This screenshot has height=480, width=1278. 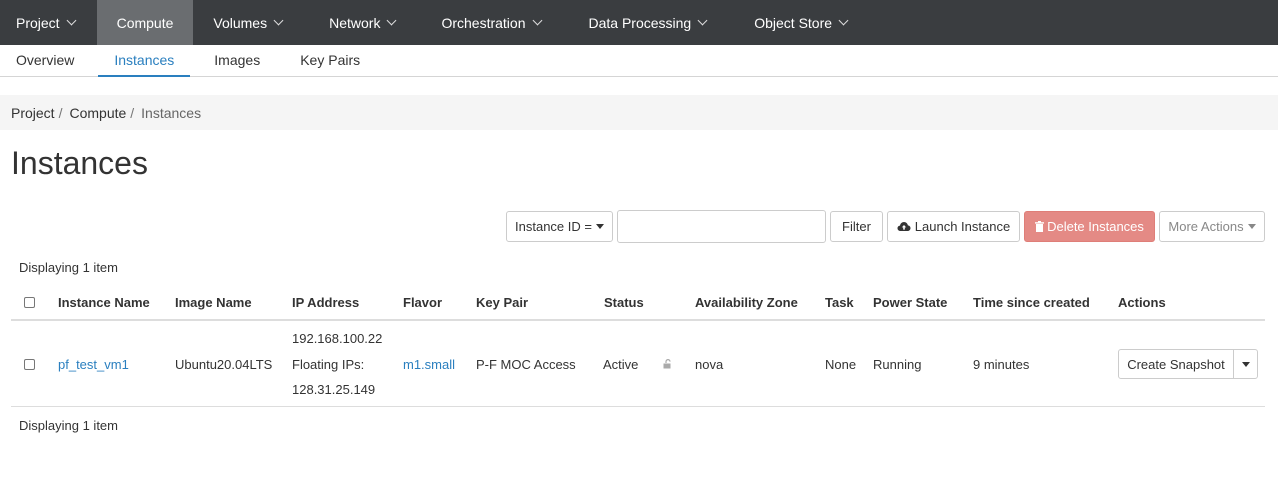 I want to click on header-availability-zone: Availability Zone, so click(x=746, y=302).